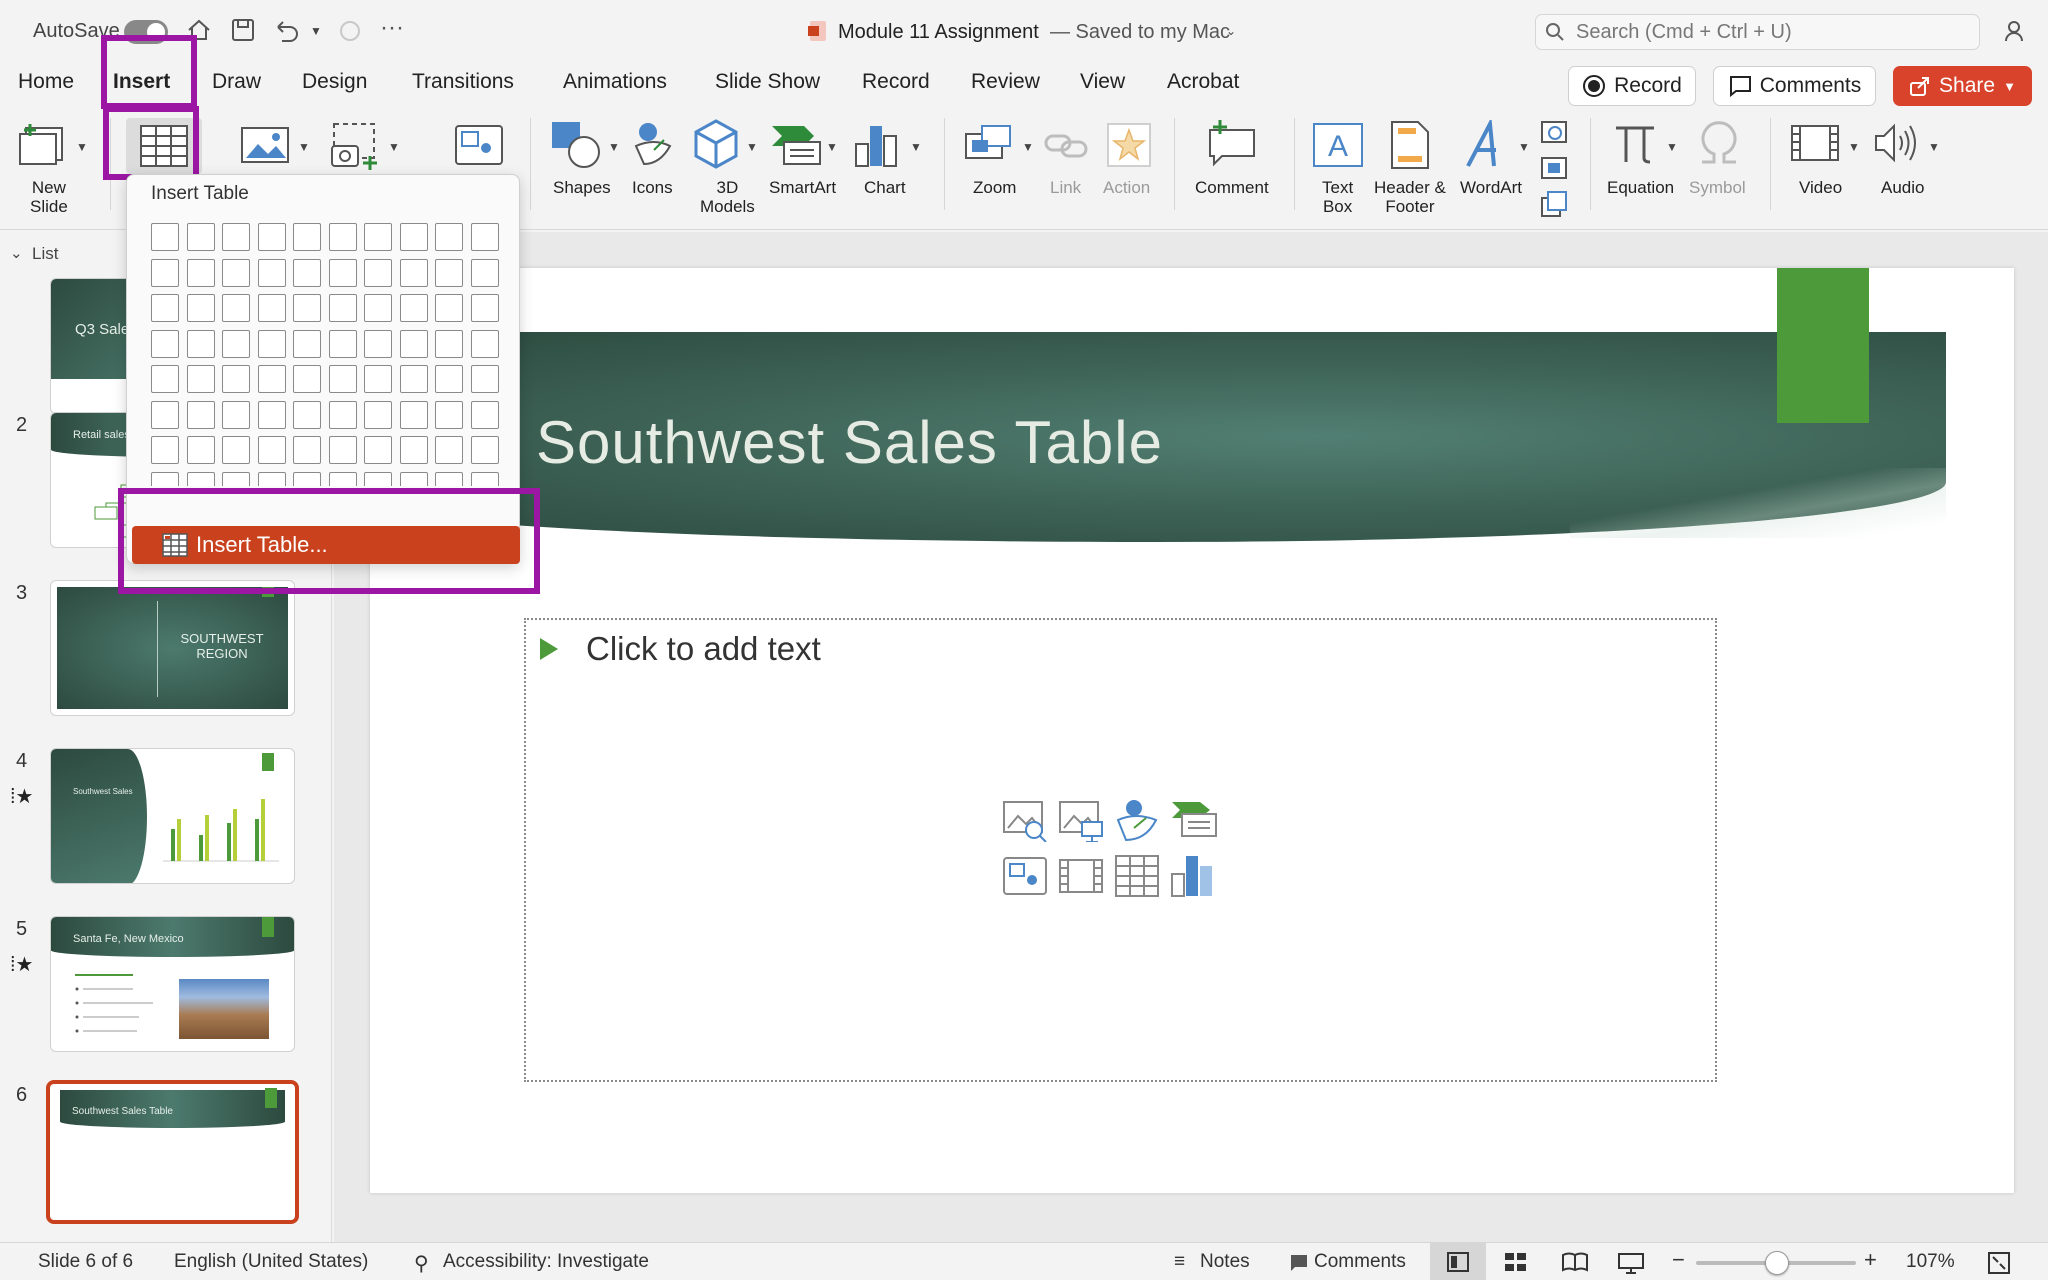 The height and width of the screenshot is (1280, 2048). I want to click on audio-dropdown-icon: ▼, so click(1934, 147).